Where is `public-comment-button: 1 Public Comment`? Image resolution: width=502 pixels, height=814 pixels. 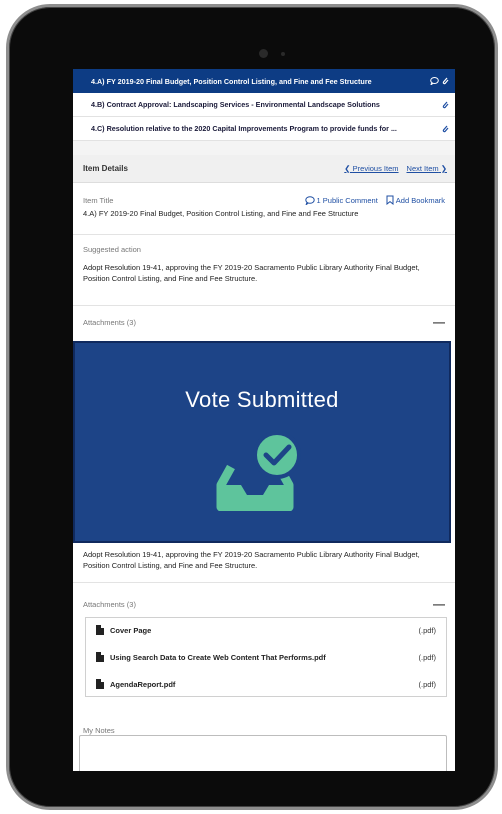
public-comment-button: 1 Public Comment is located at coordinates (341, 200).